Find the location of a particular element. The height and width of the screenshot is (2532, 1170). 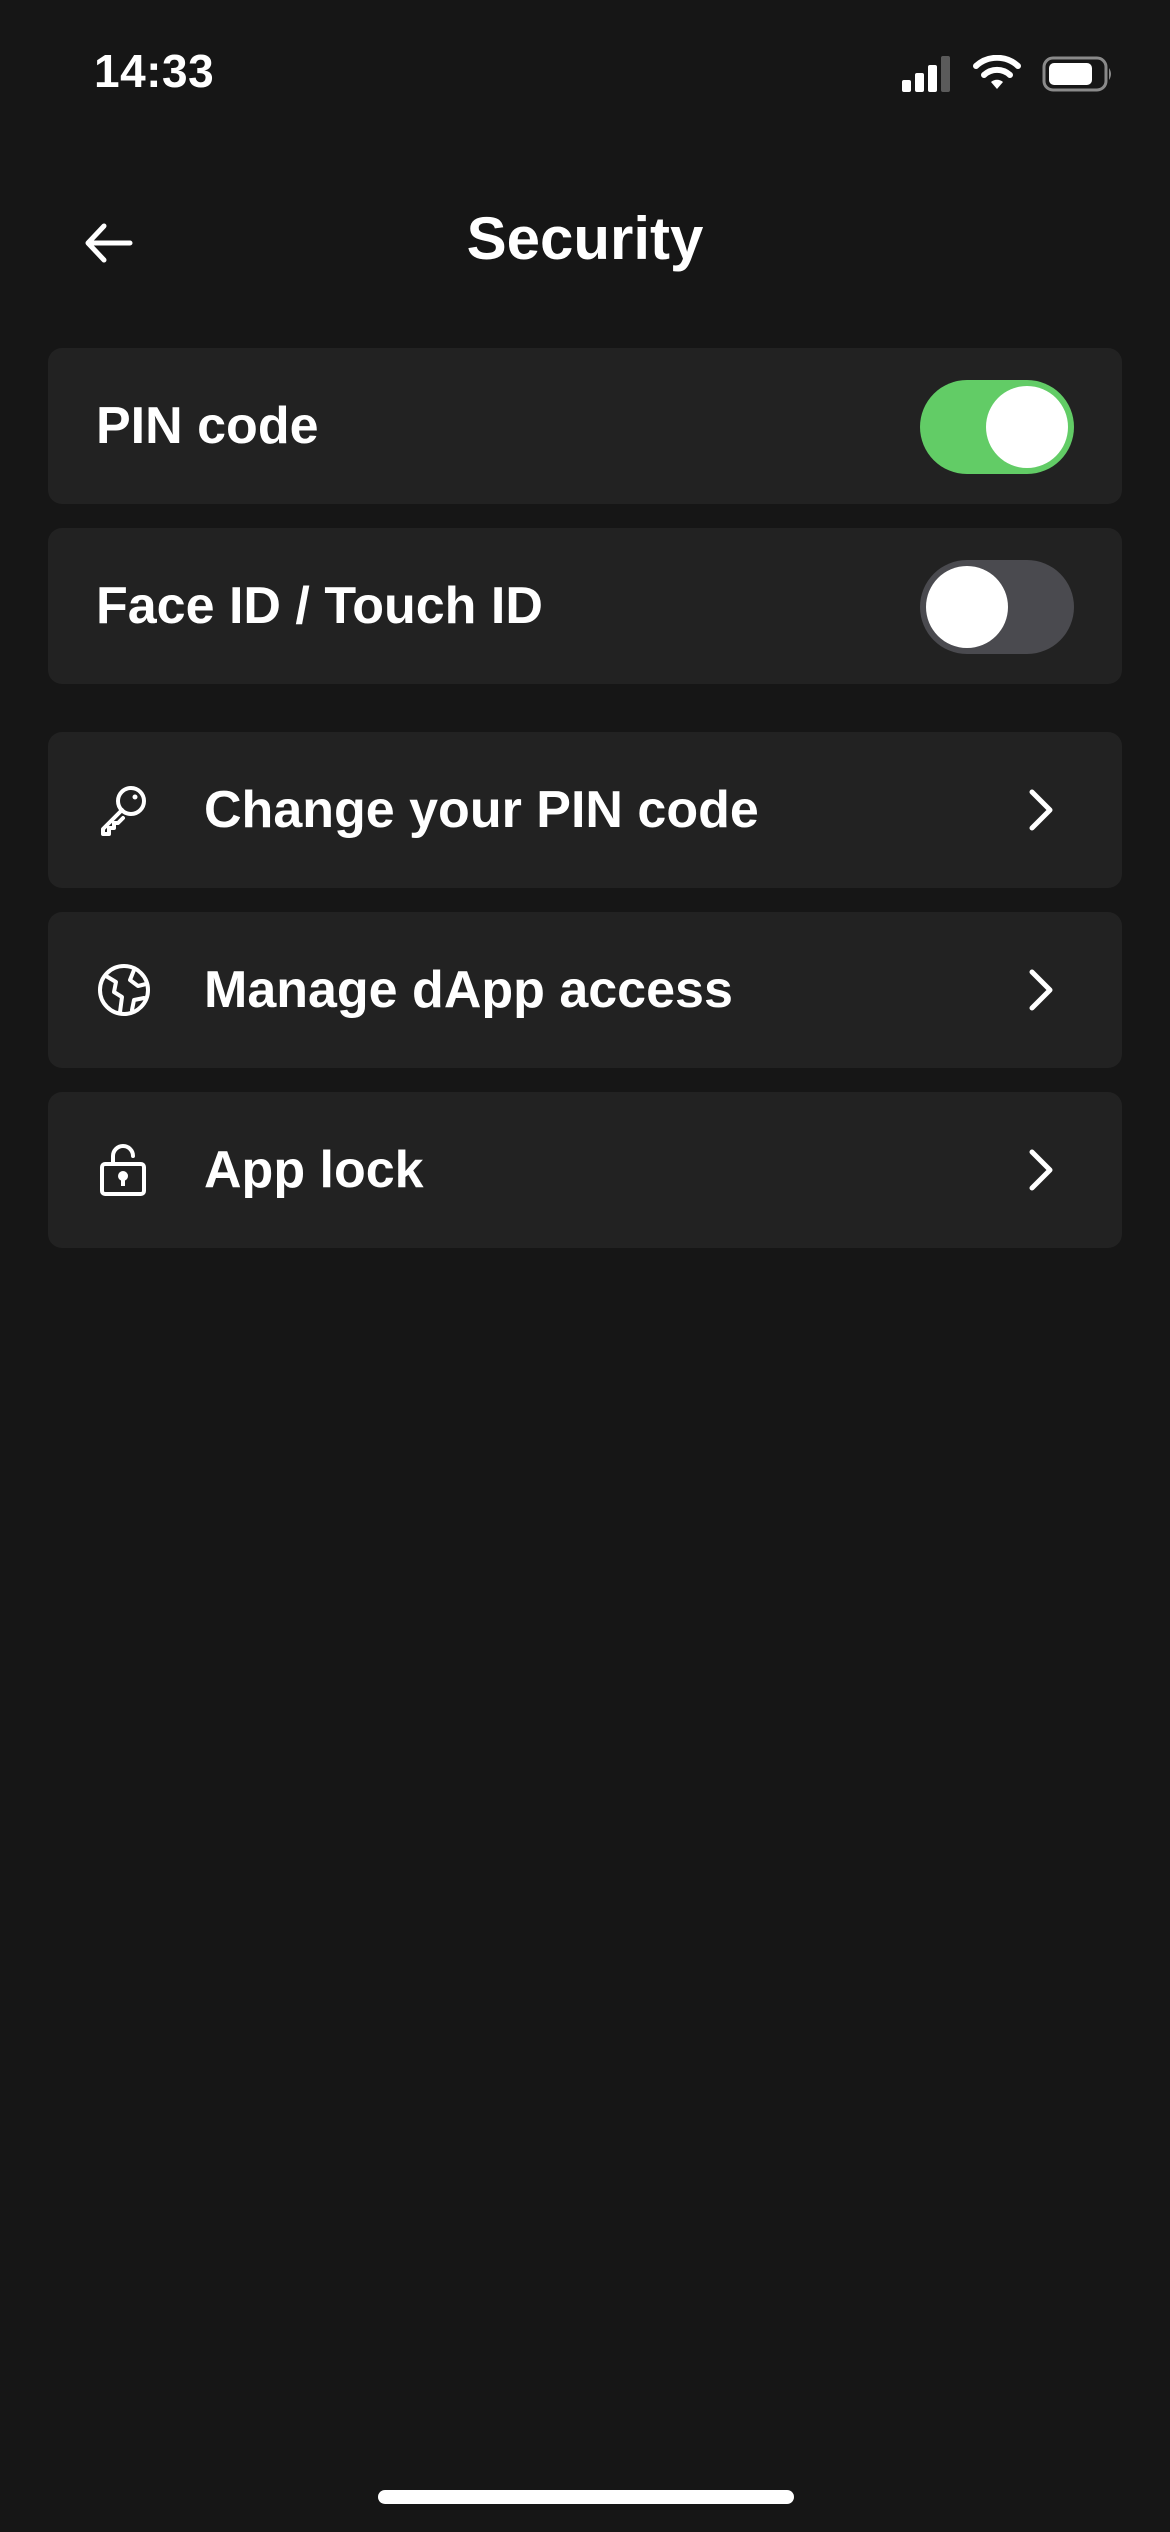

header: Security is located at coordinates (585, 240).